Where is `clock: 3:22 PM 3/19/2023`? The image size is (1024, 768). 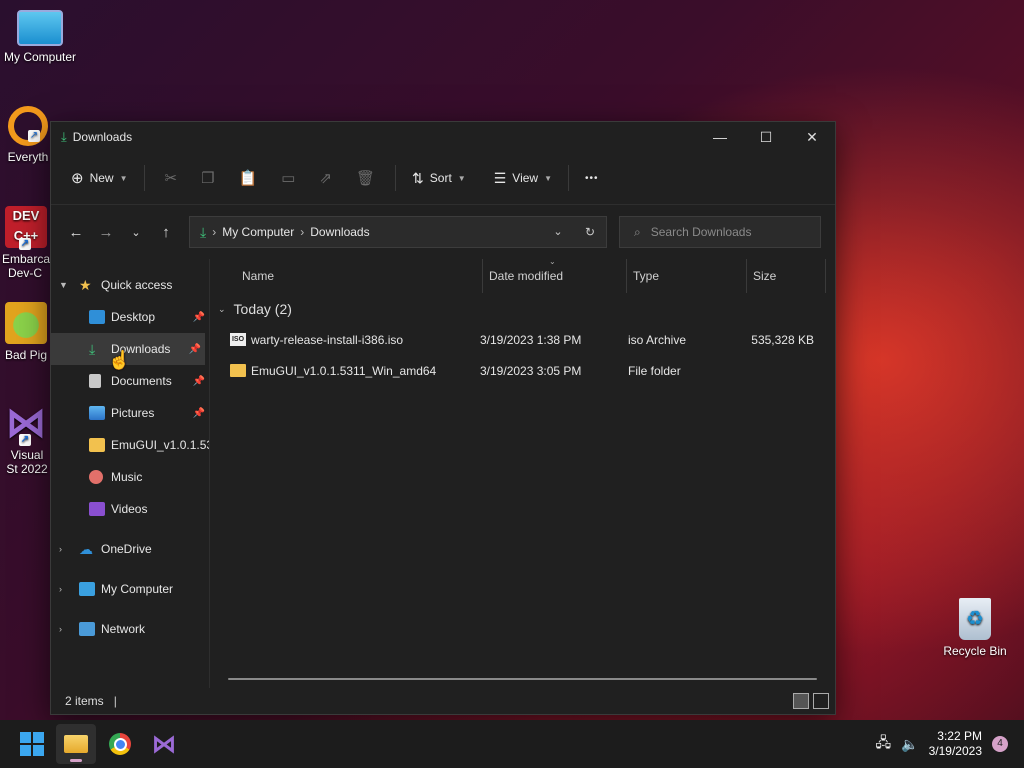 clock: 3:22 PM 3/19/2023 is located at coordinates (955, 744).